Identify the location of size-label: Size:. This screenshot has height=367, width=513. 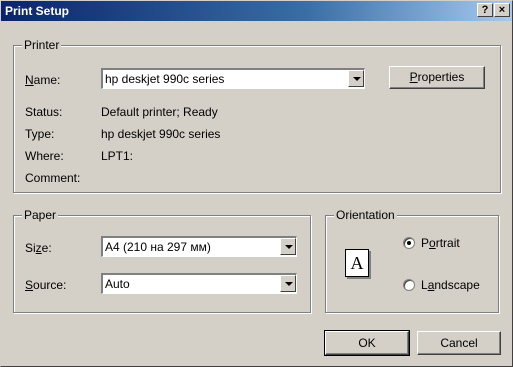
(38, 248).